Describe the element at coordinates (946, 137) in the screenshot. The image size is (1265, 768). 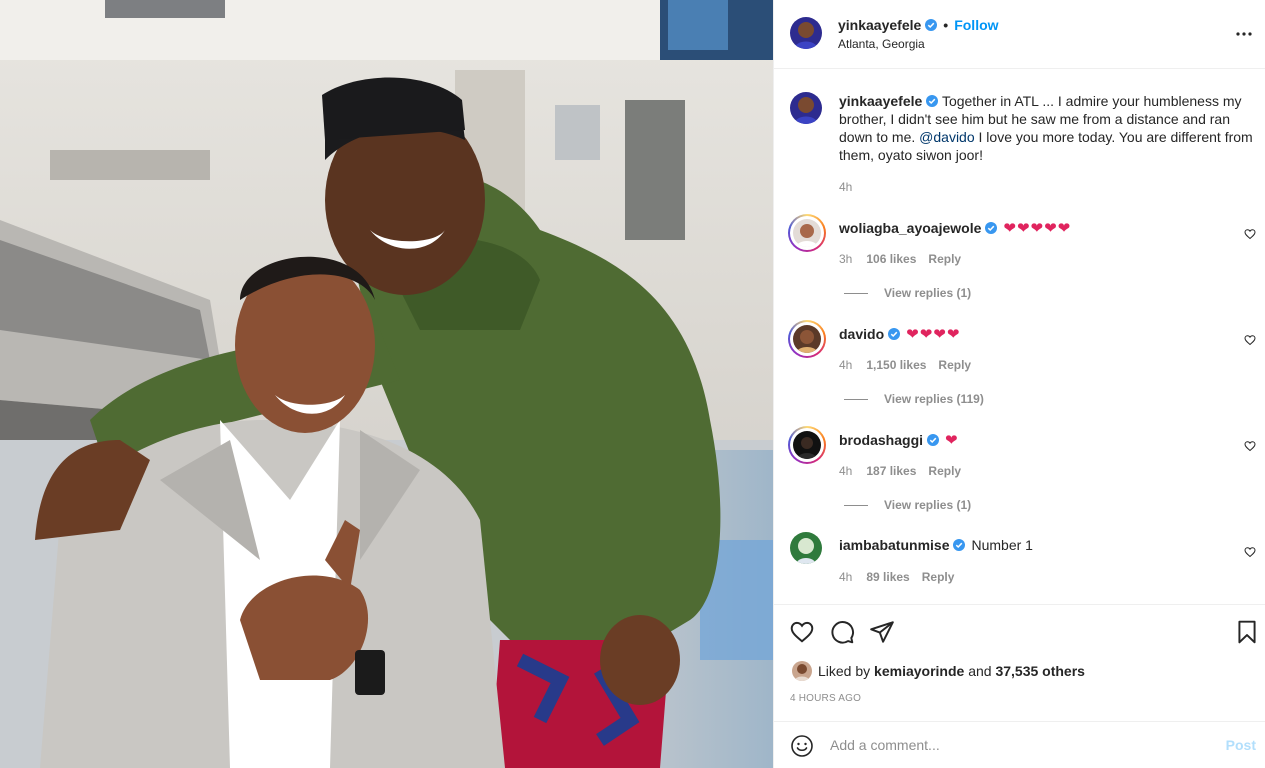
I see `caption-mention-link: @davido` at that location.